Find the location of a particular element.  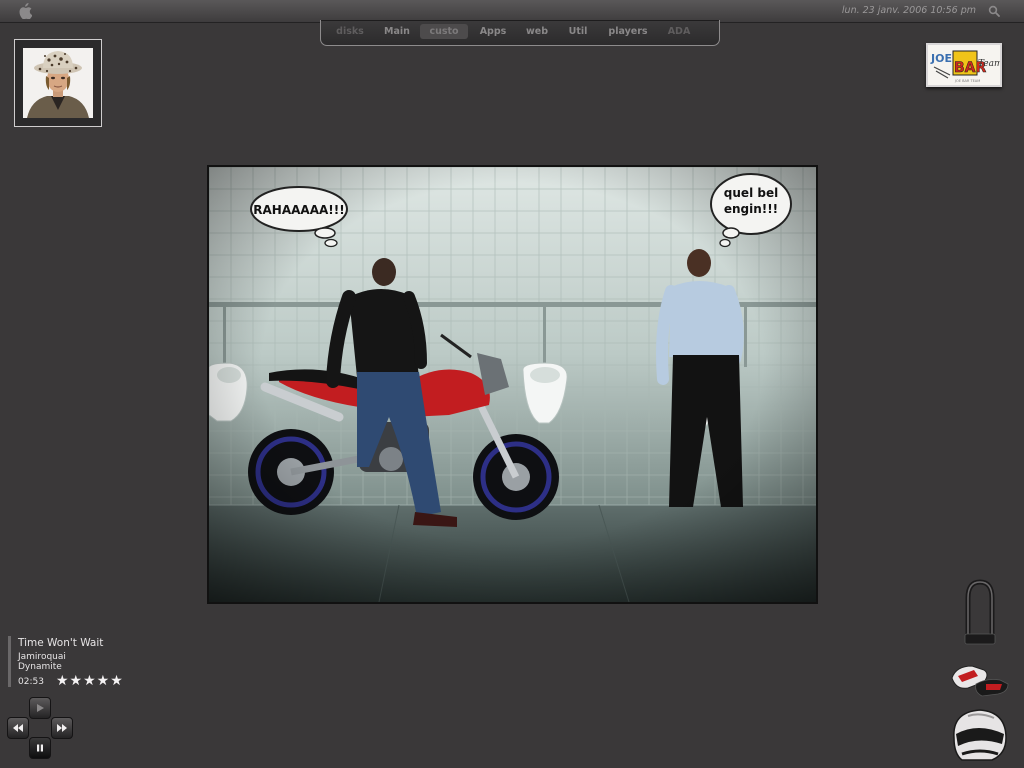

pause-icon is located at coordinates (40, 748).